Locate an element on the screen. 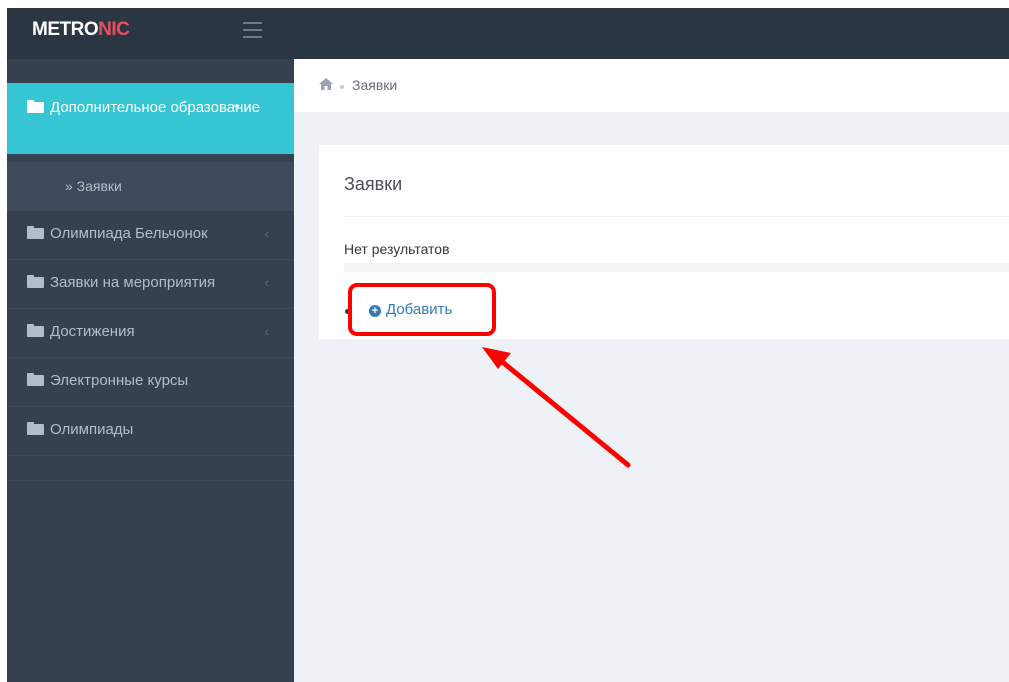 The image size is (1009, 682). breadcrumb: Заявки is located at coordinates (651, 85).